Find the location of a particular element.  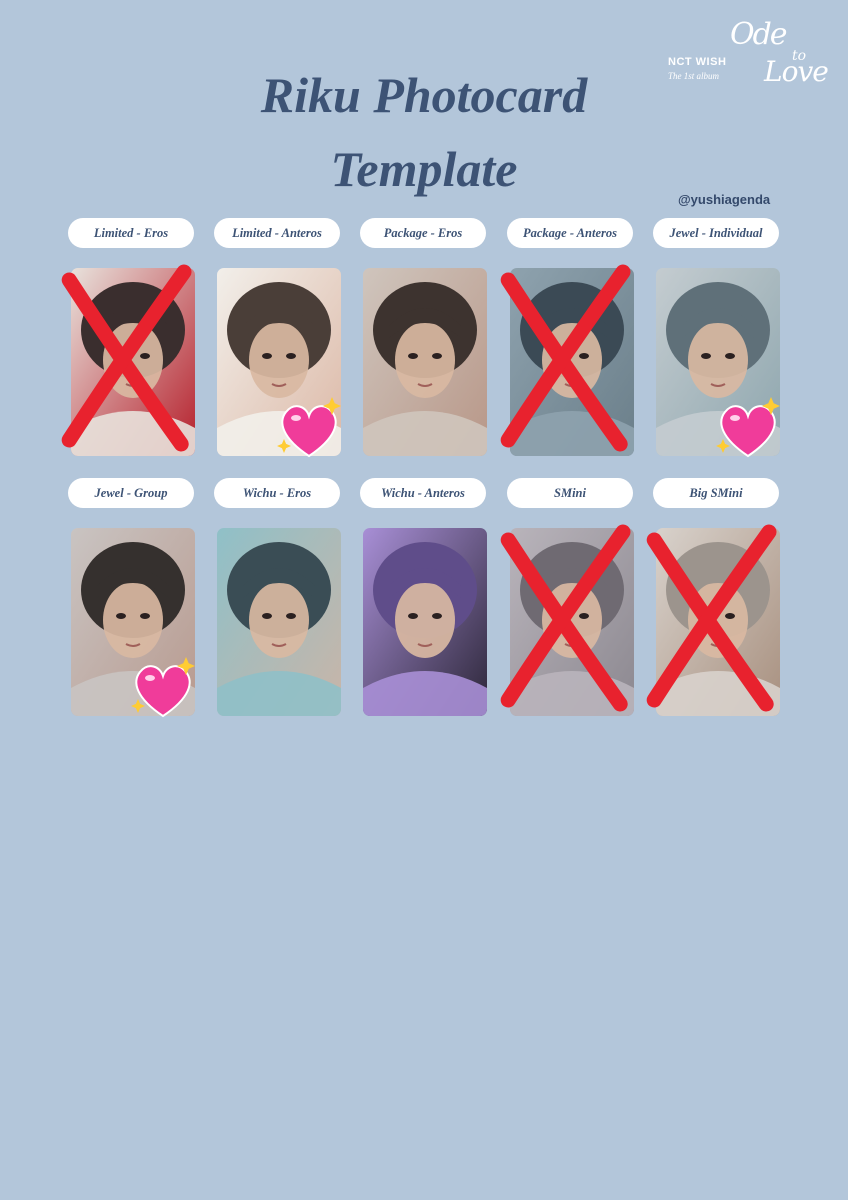

photocard-slot: Jewel - Individual is located at coordinates (716, 348).